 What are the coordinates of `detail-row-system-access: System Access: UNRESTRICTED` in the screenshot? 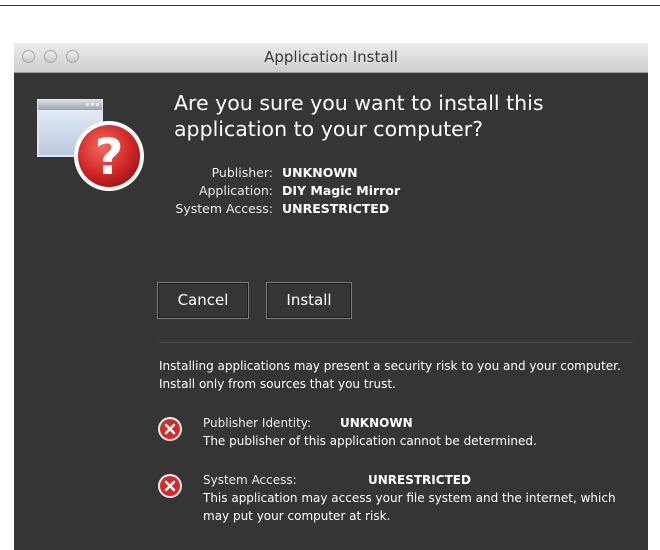 It's located at (279, 209).